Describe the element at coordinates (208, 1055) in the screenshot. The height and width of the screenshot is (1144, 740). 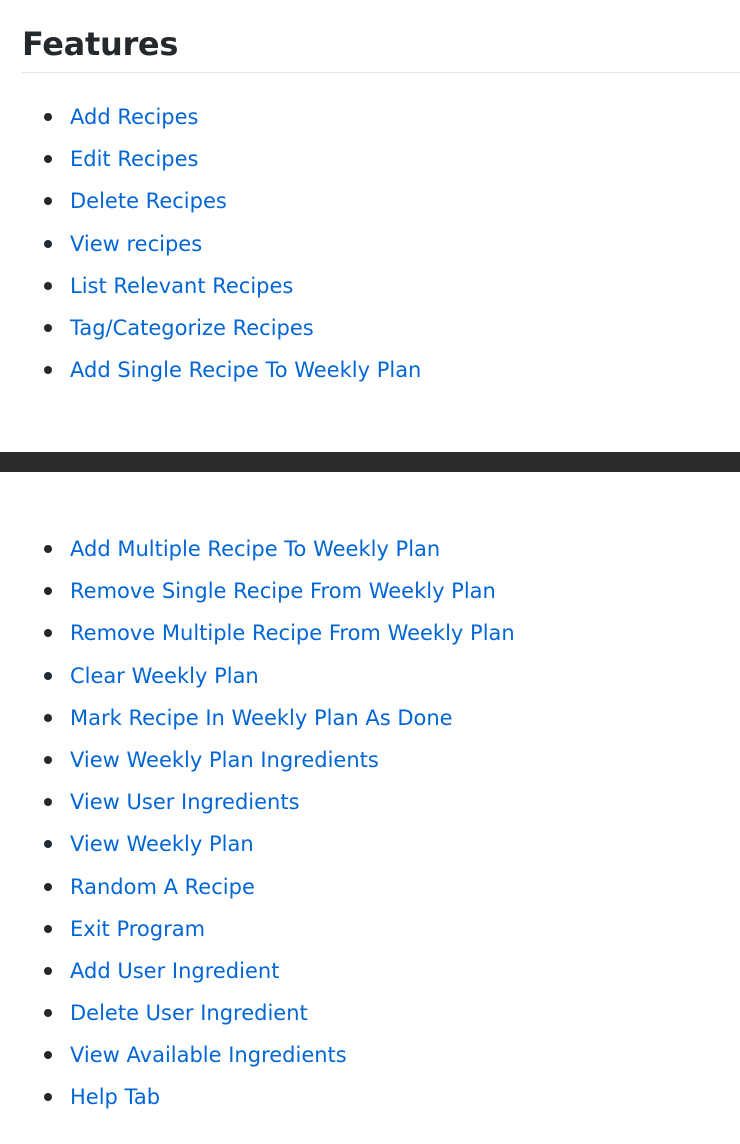
I see `feature-link-view-available-ingredients: View Available Ingredients` at that location.